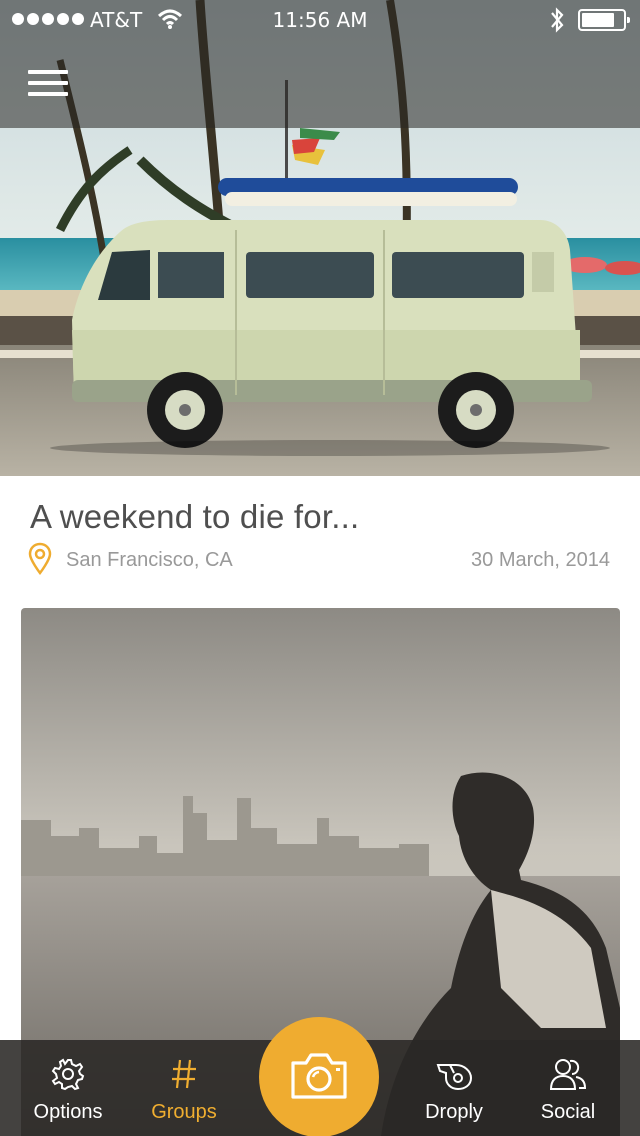 The height and width of the screenshot is (1136, 640). What do you see at coordinates (184, 1112) in the screenshot?
I see `tab-label: Groups` at bounding box center [184, 1112].